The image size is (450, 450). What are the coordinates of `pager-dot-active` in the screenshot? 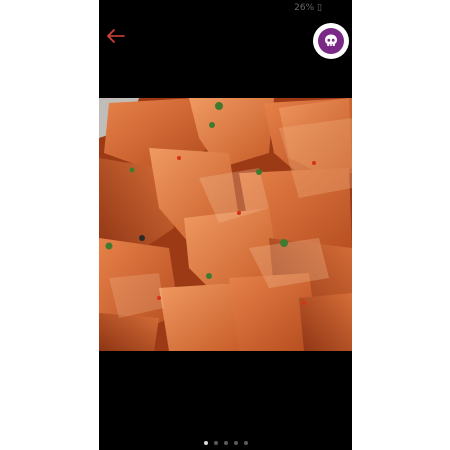 It's located at (205, 443).